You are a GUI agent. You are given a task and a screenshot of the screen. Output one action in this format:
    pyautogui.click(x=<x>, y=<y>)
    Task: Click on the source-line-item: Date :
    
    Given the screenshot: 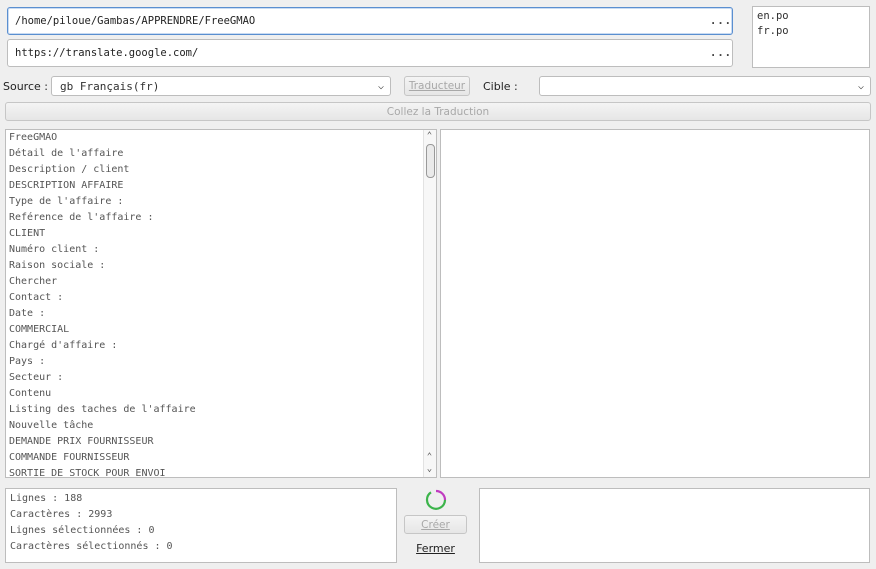 What is the action you would take?
    pyautogui.click(x=214, y=314)
    